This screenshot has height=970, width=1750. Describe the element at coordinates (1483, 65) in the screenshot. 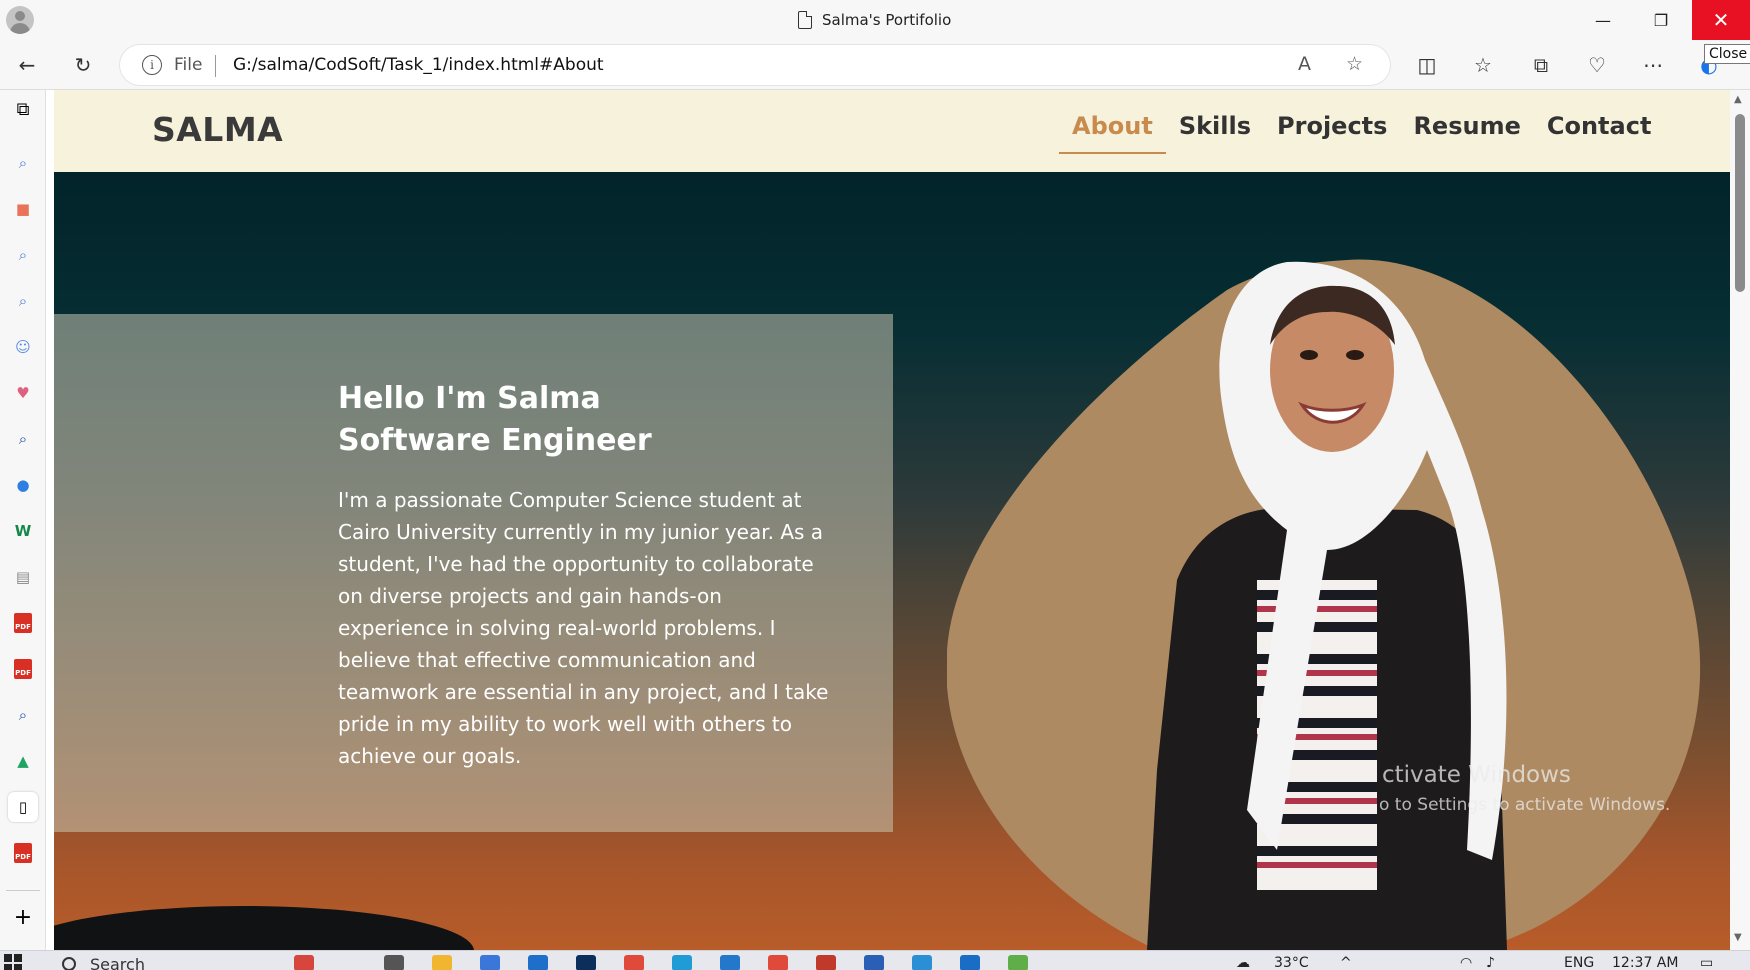

I see `favorites-icon: ☆` at that location.